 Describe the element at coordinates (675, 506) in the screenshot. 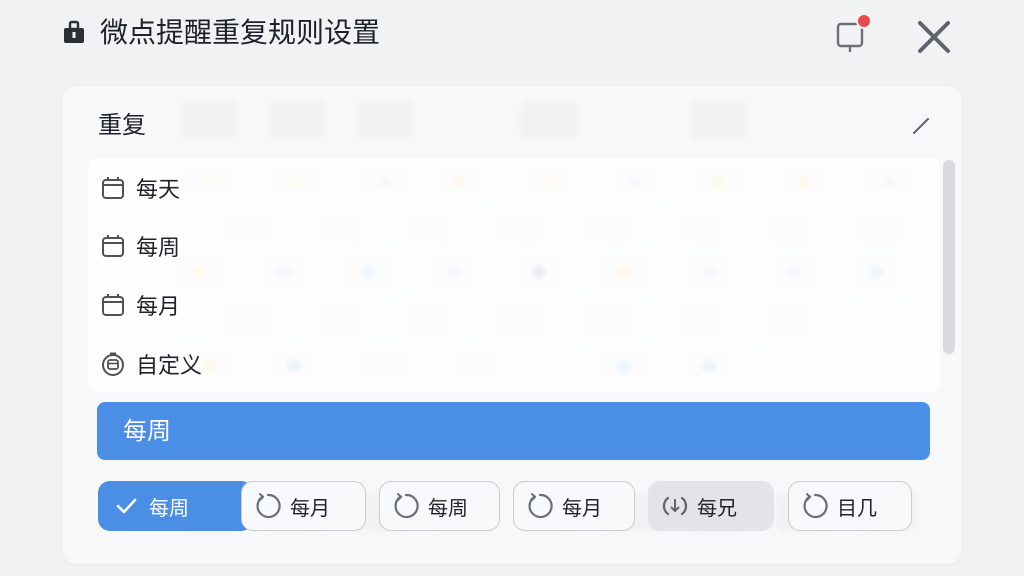

I see `download-circle-icon` at that location.